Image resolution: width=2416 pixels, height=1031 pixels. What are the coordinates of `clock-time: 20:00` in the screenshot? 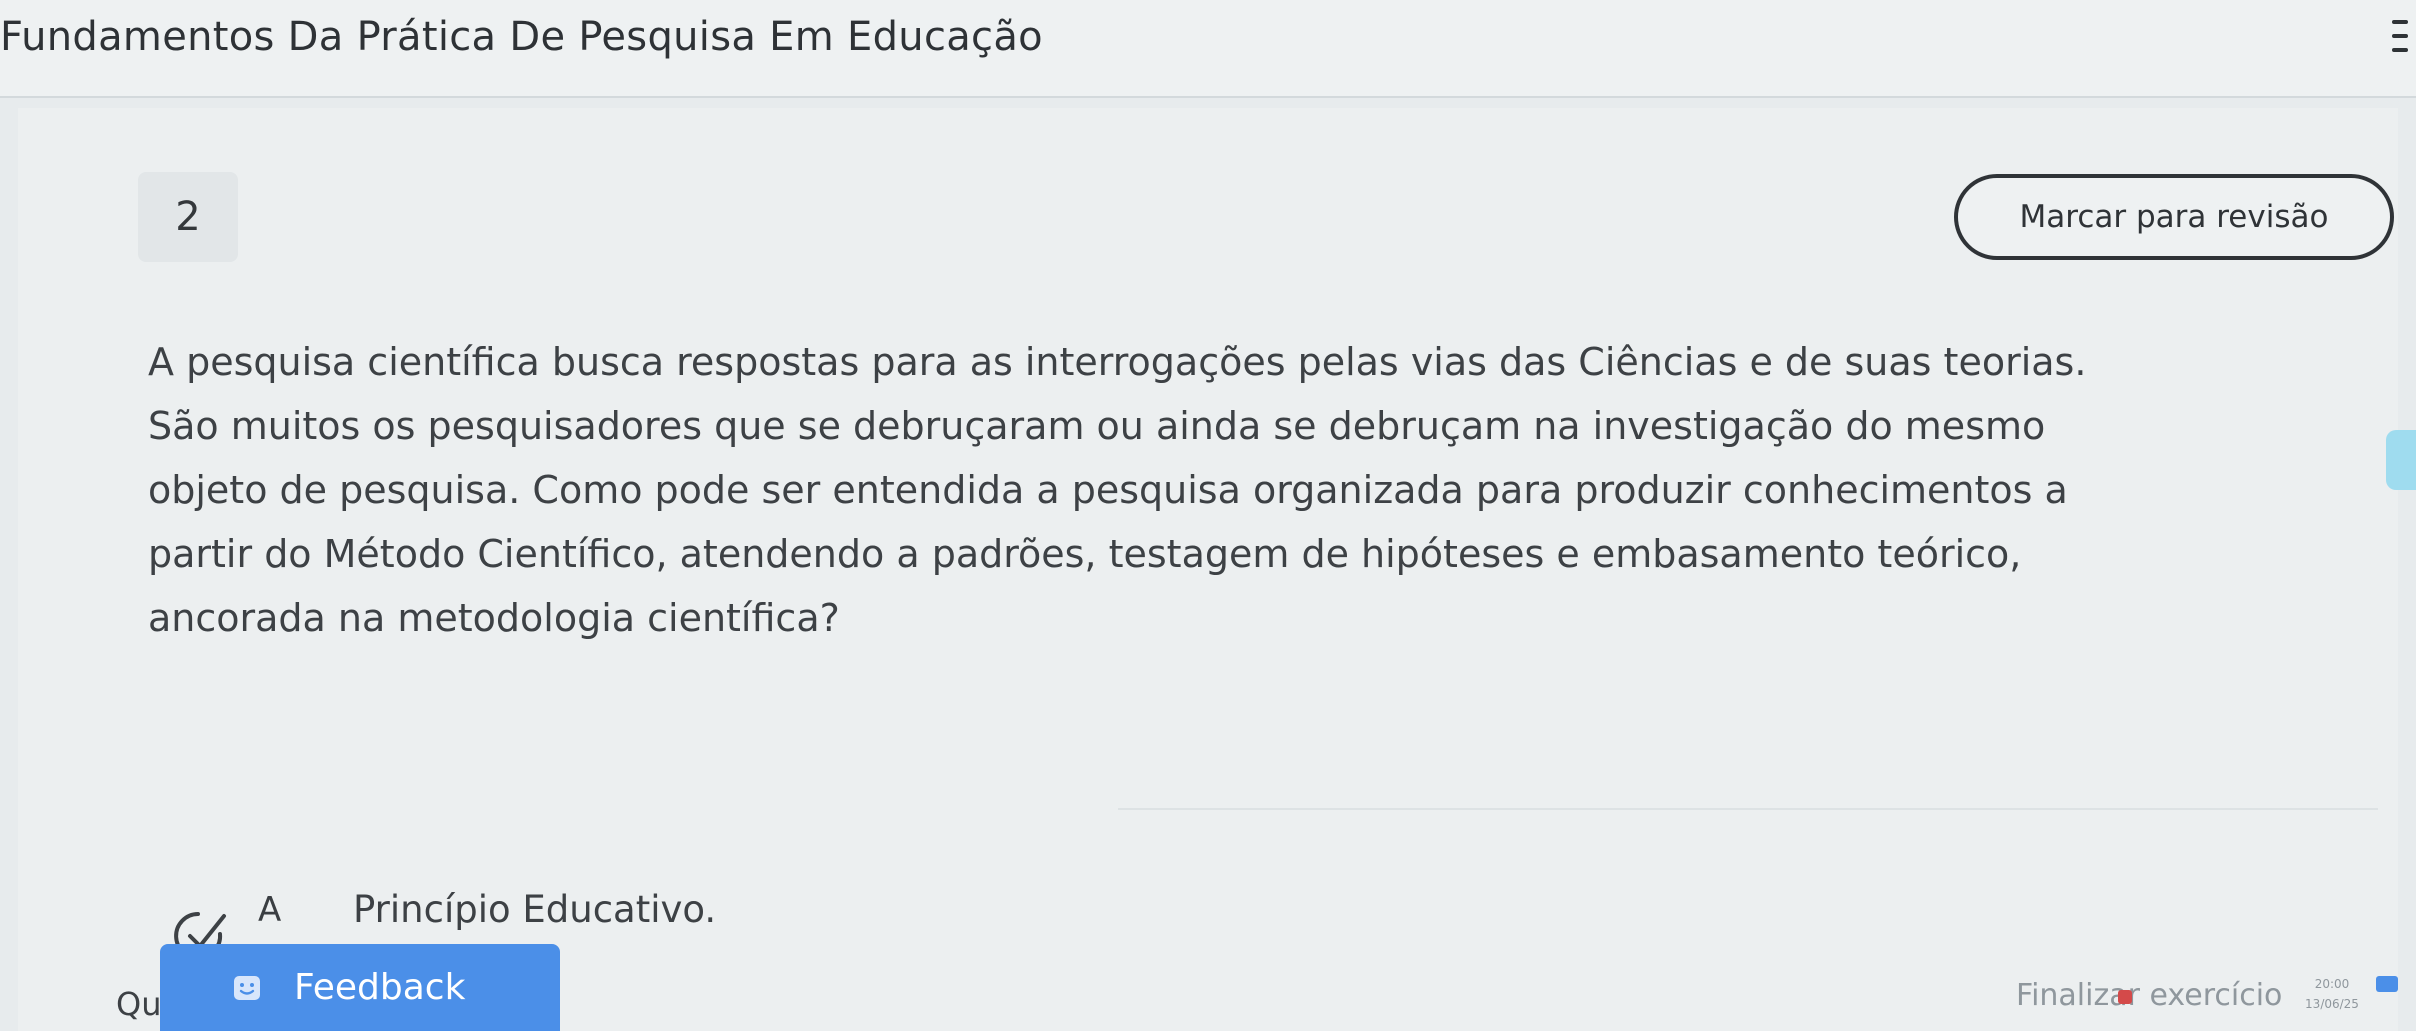 It's located at (2332, 984).